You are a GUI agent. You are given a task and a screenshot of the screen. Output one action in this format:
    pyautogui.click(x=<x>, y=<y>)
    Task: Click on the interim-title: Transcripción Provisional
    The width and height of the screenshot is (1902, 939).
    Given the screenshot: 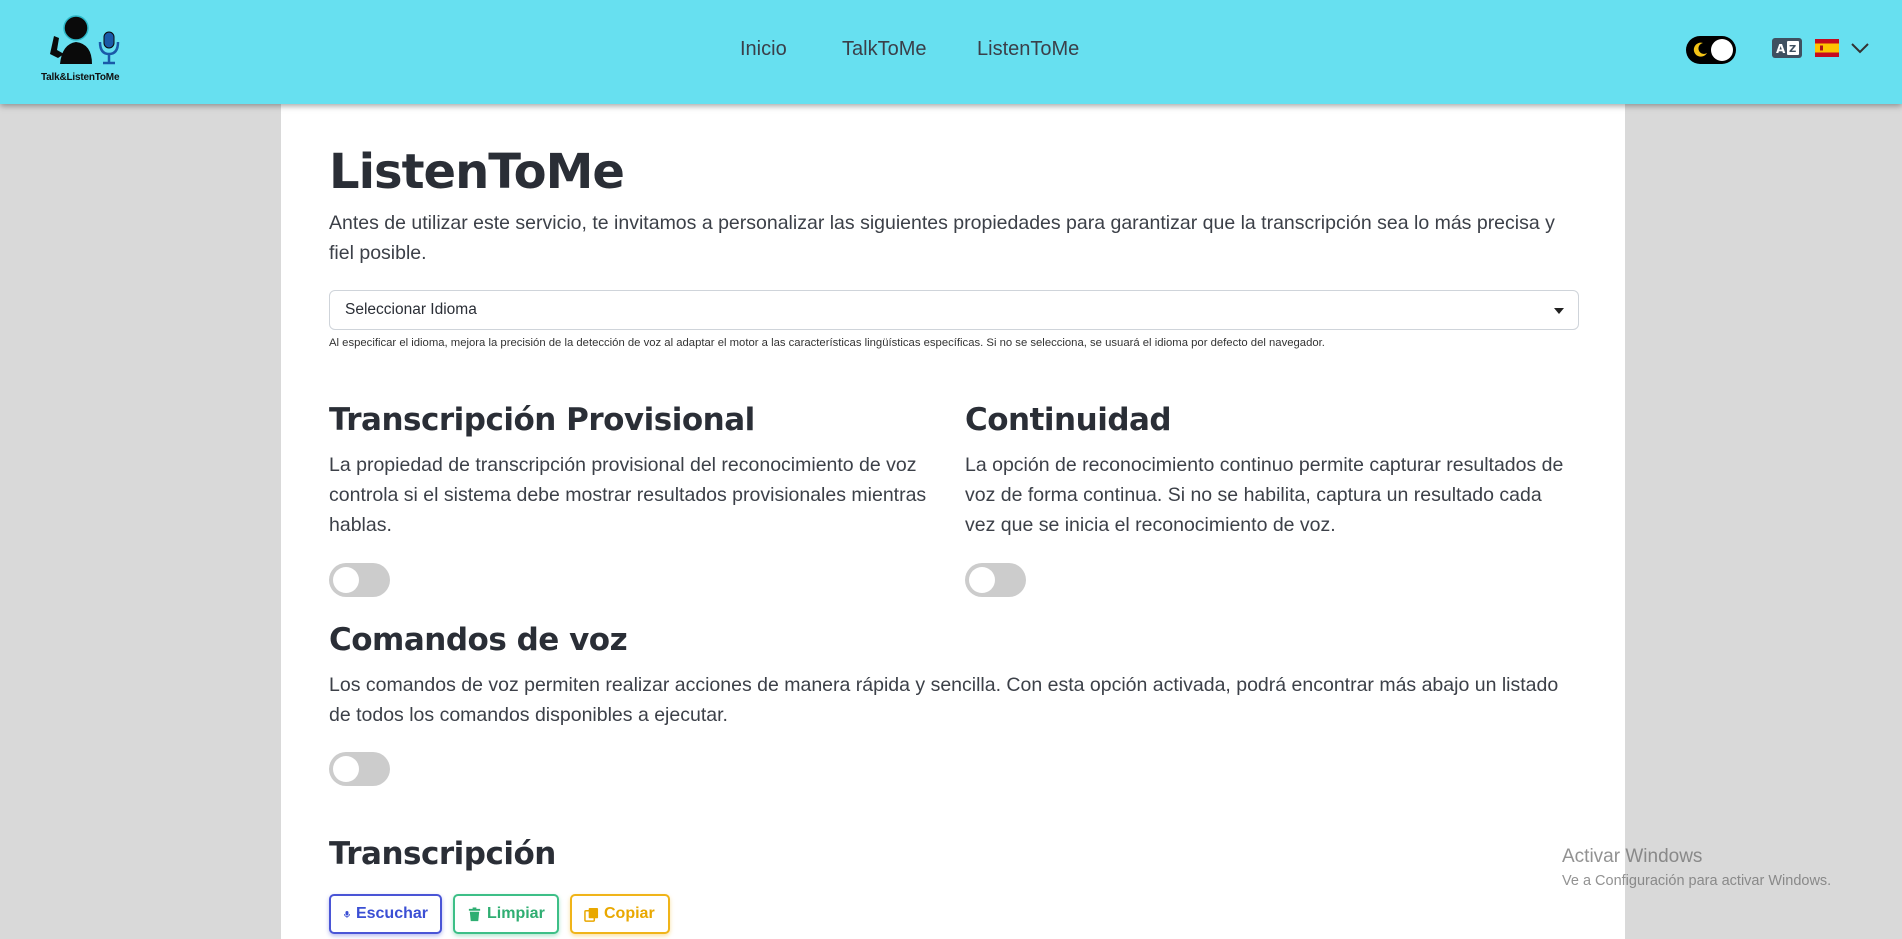 What is the action you would take?
    pyautogui.click(x=542, y=420)
    